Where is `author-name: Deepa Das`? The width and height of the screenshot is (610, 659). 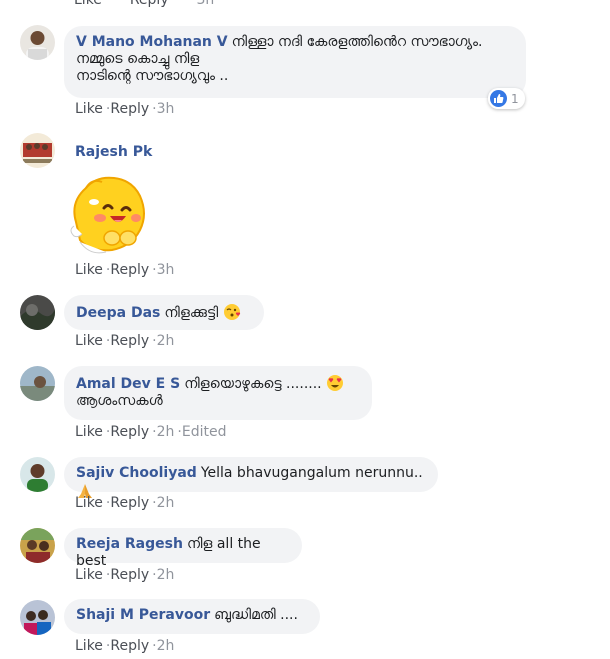 author-name: Deepa Das is located at coordinates (118, 313).